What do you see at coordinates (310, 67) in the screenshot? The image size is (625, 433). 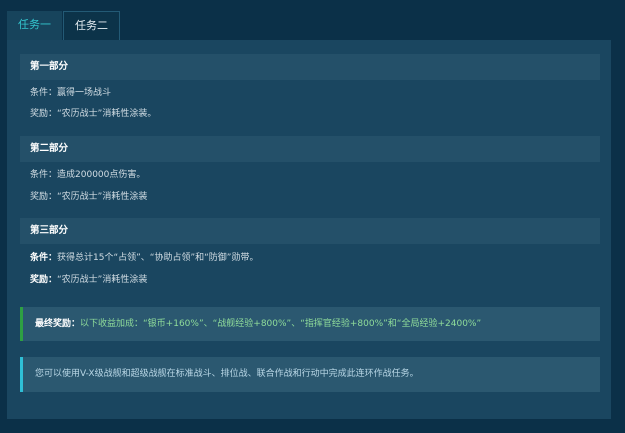 I see `section-1-title: 第一部分` at bounding box center [310, 67].